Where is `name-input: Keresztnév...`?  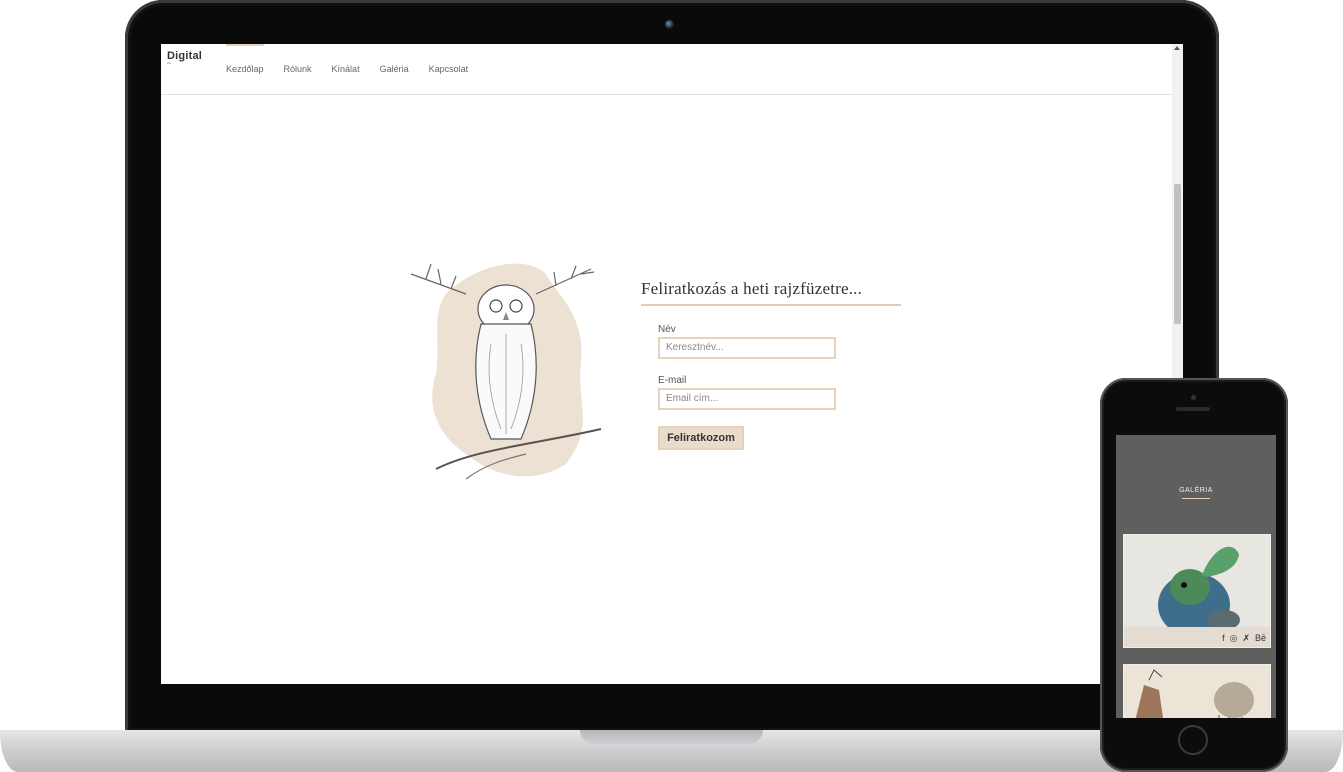
name-input: Keresztnév... is located at coordinates (747, 348).